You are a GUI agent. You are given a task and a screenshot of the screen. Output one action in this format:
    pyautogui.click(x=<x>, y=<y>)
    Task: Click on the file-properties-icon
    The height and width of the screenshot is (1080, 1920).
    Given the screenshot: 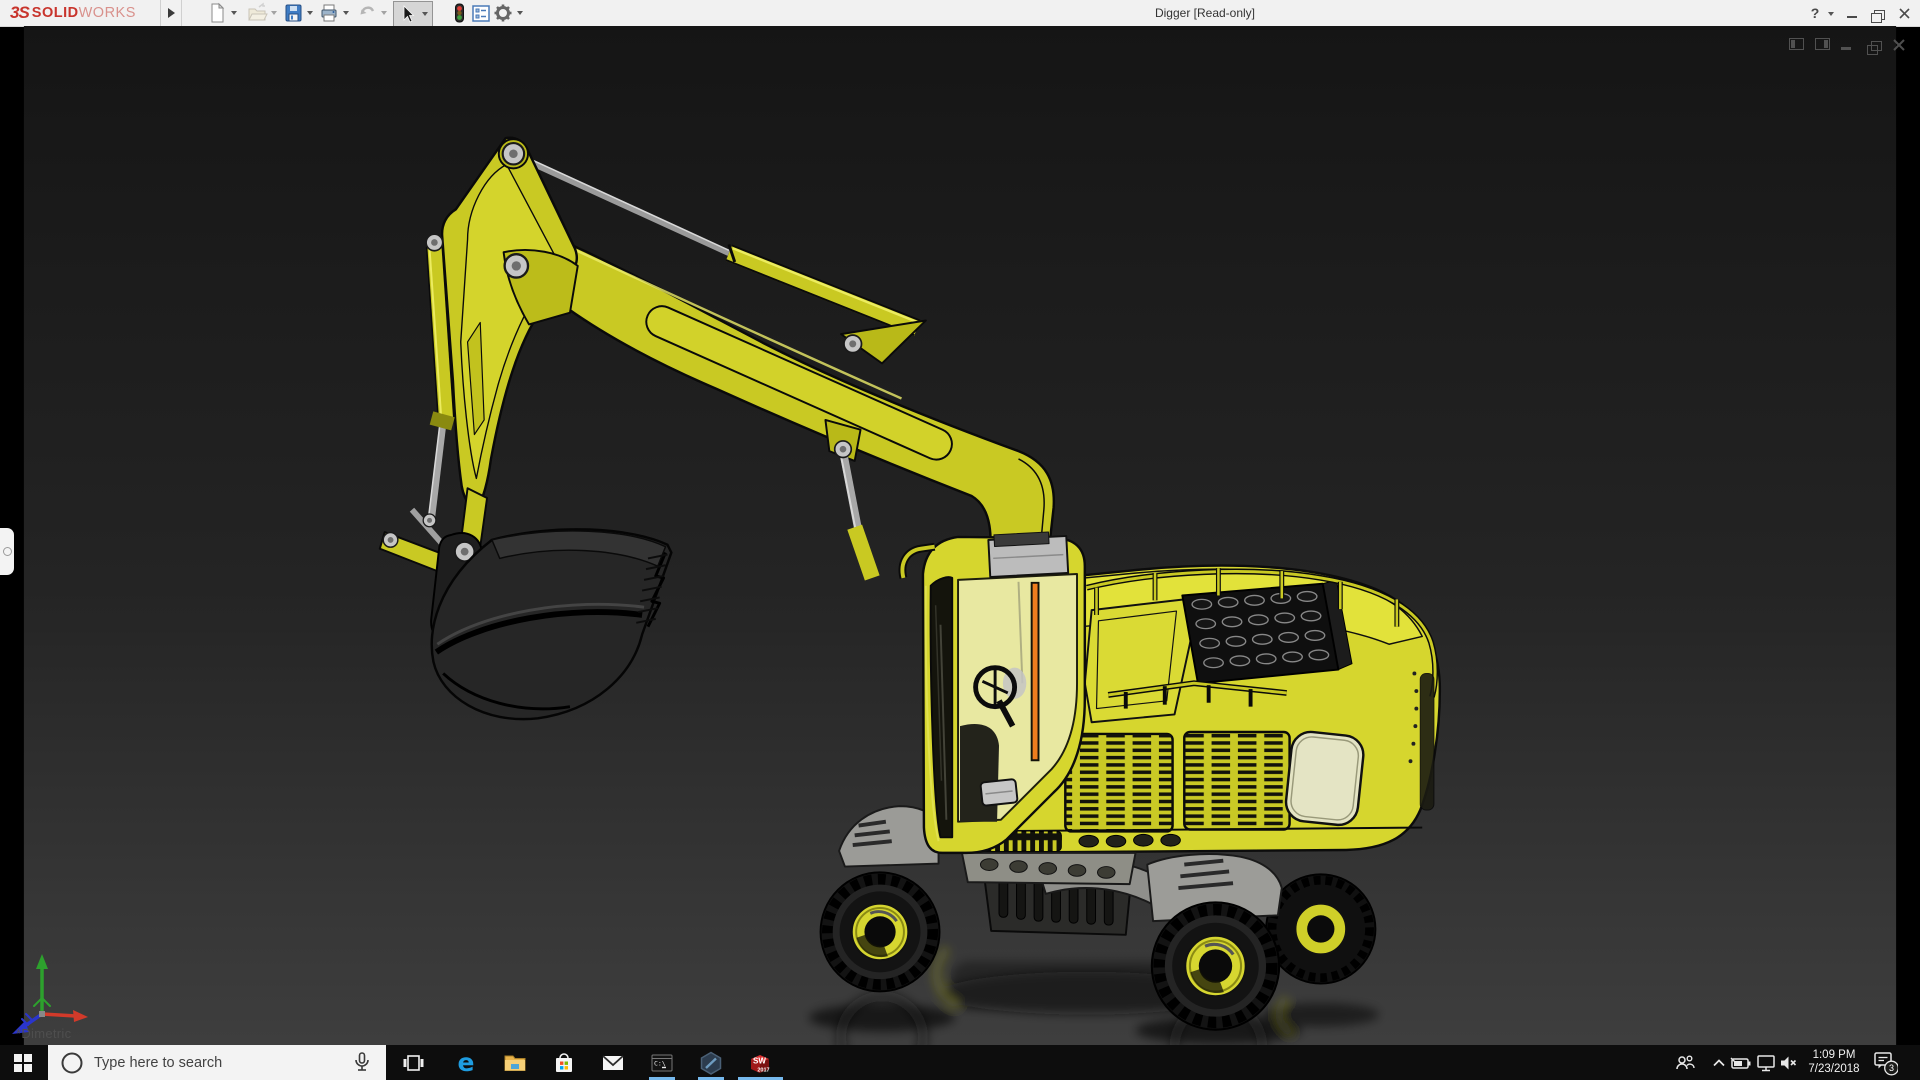 What is the action you would take?
    pyautogui.click(x=481, y=13)
    